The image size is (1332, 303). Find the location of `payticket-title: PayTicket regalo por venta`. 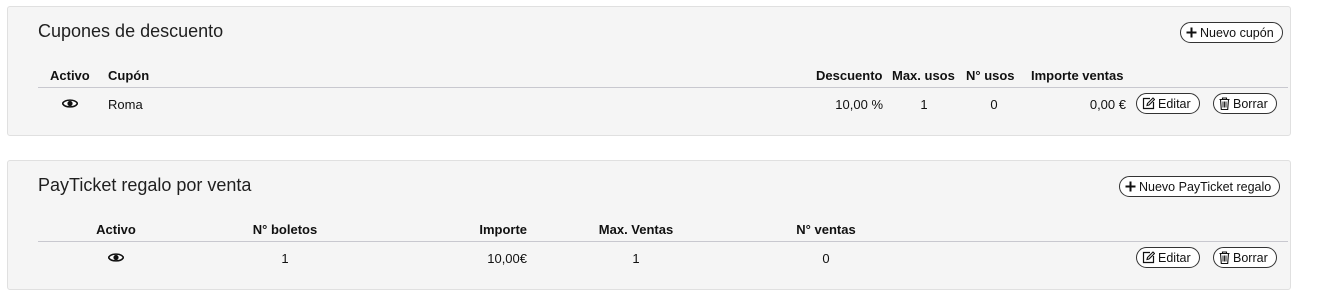

payticket-title: PayTicket regalo por venta is located at coordinates (145, 185).